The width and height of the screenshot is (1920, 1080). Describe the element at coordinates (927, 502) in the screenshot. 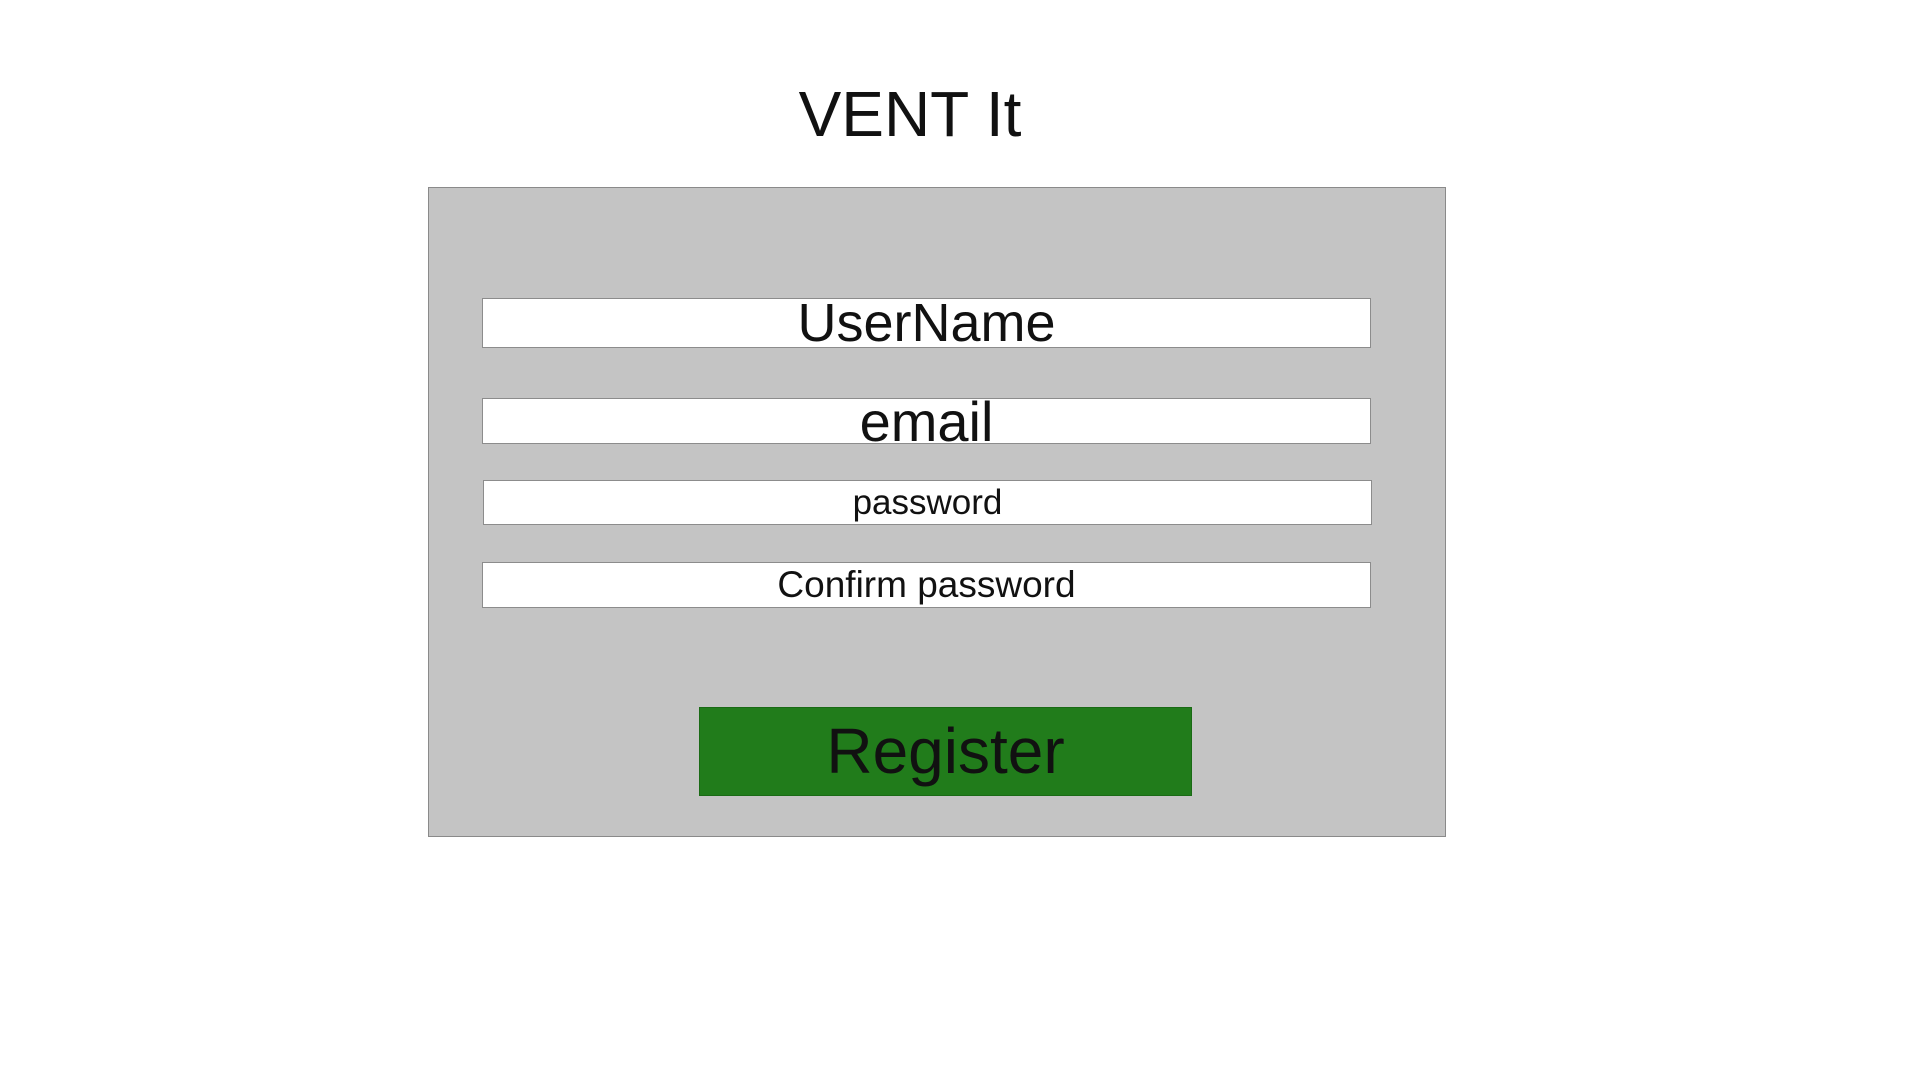

I see `password-field` at that location.